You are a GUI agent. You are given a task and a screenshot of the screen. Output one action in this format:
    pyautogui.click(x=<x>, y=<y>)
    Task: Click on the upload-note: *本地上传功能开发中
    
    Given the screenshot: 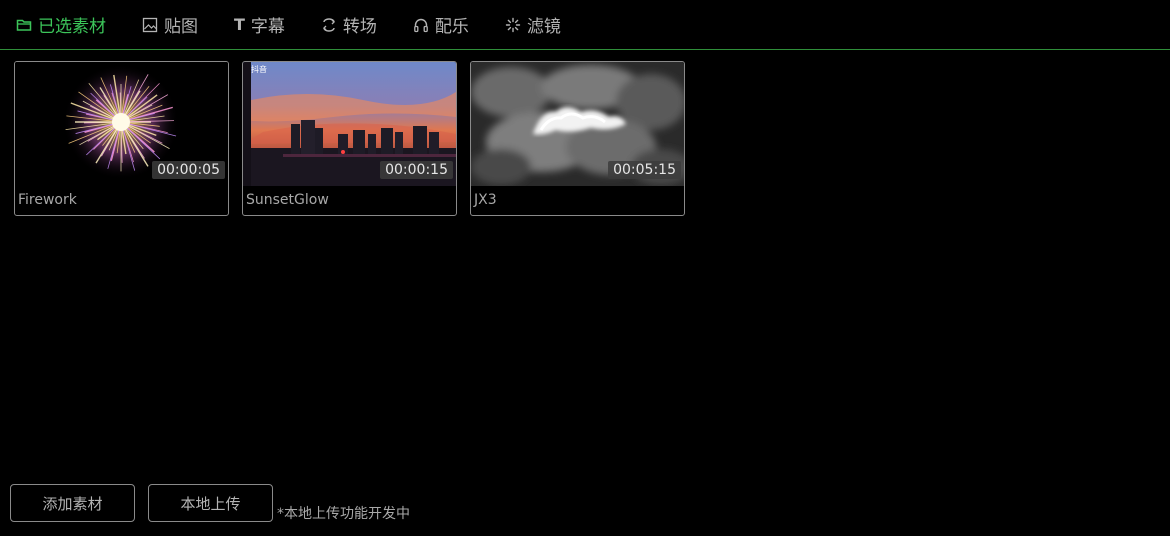 What is the action you would take?
    pyautogui.click(x=343, y=514)
    